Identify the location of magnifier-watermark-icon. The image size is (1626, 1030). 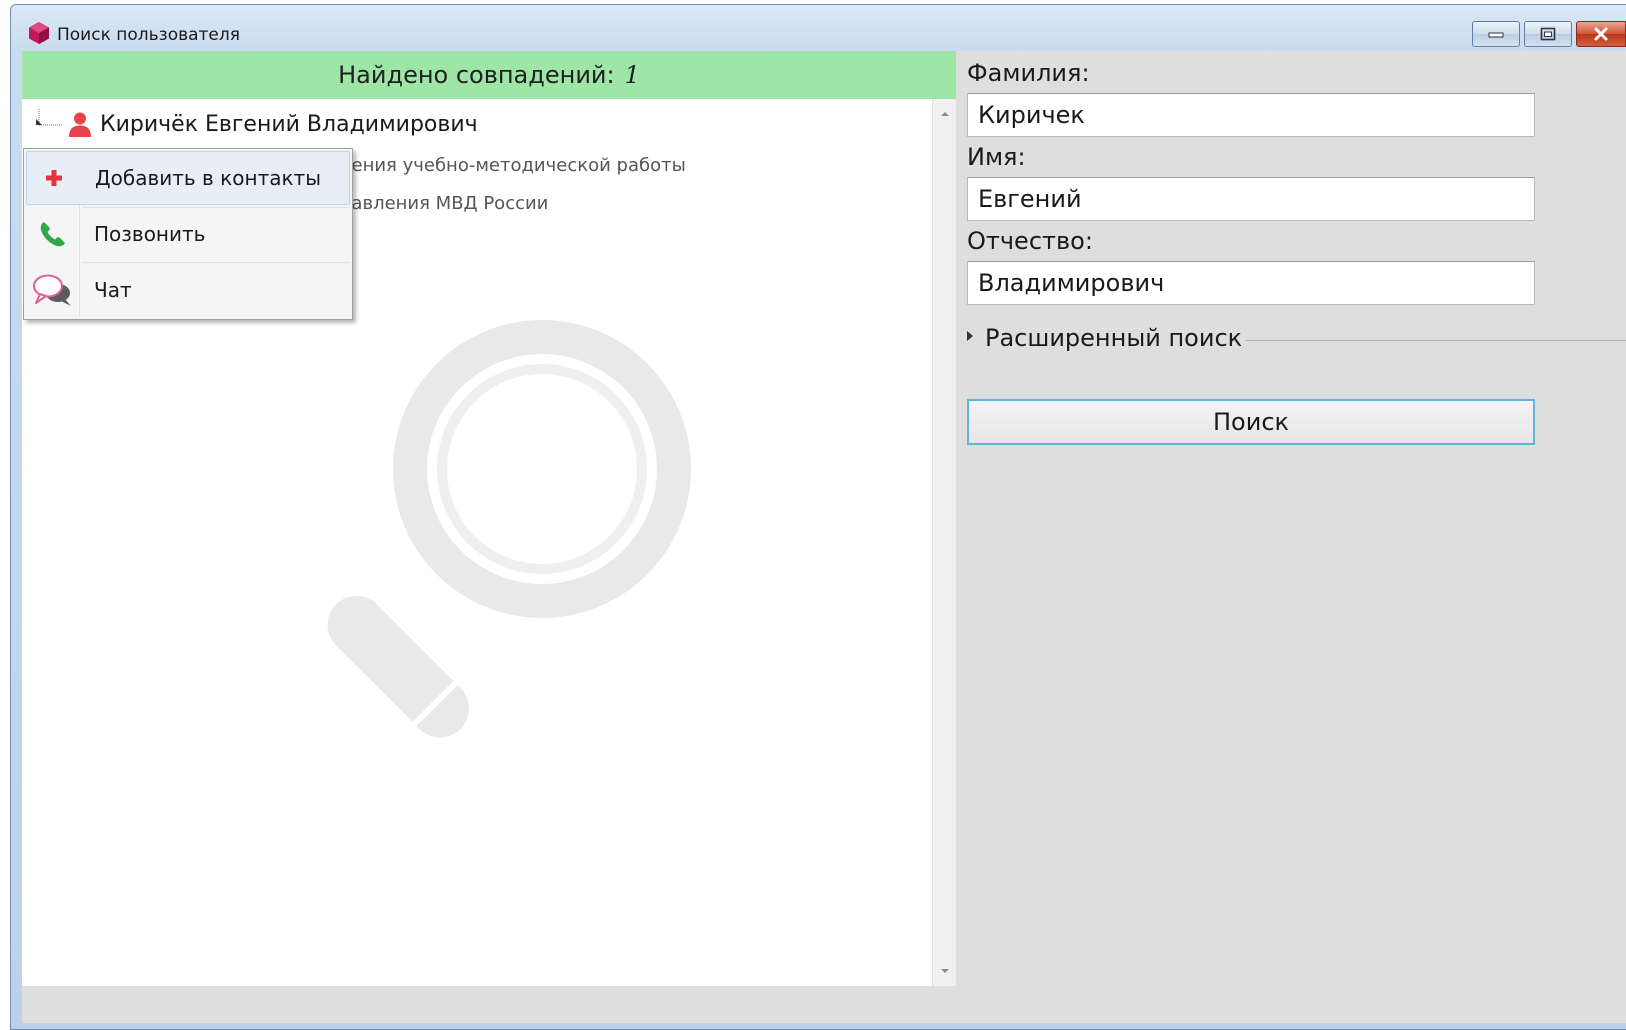
(509, 529).